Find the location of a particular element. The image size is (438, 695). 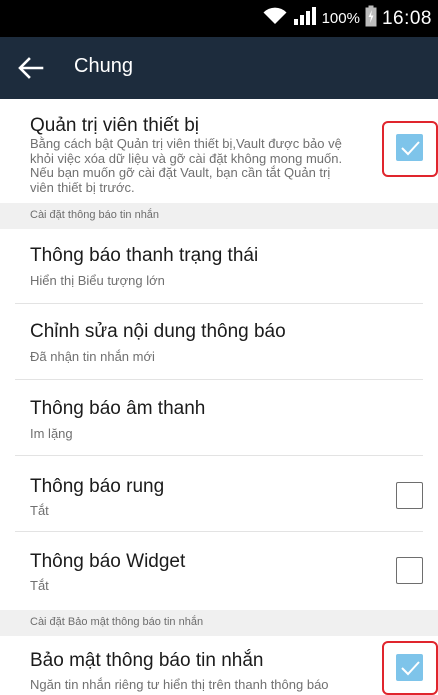

status-bar: 100% 16:08 is located at coordinates (219, 18).